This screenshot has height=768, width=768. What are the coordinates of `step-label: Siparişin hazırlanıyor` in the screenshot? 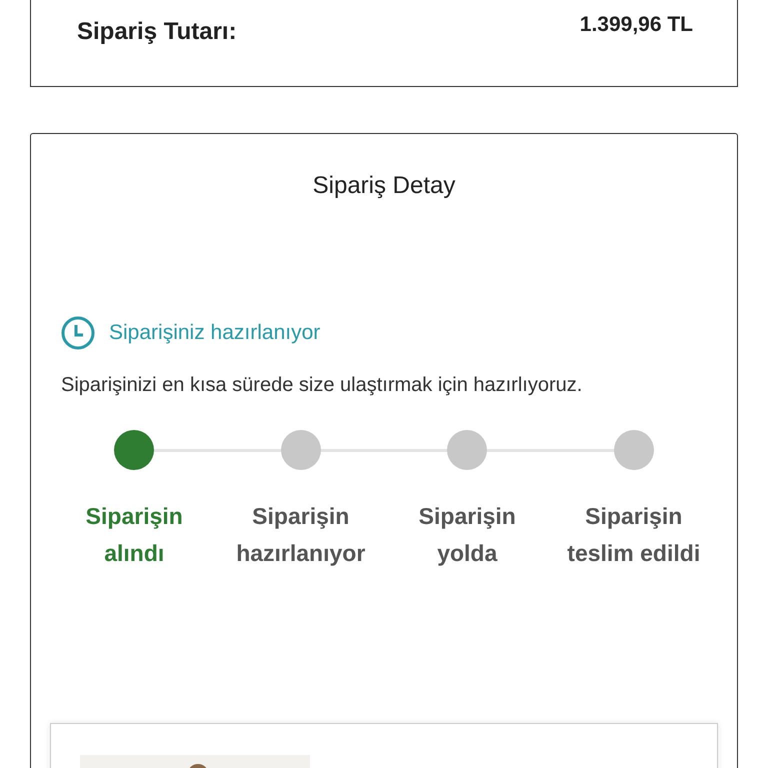 It's located at (300, 535).